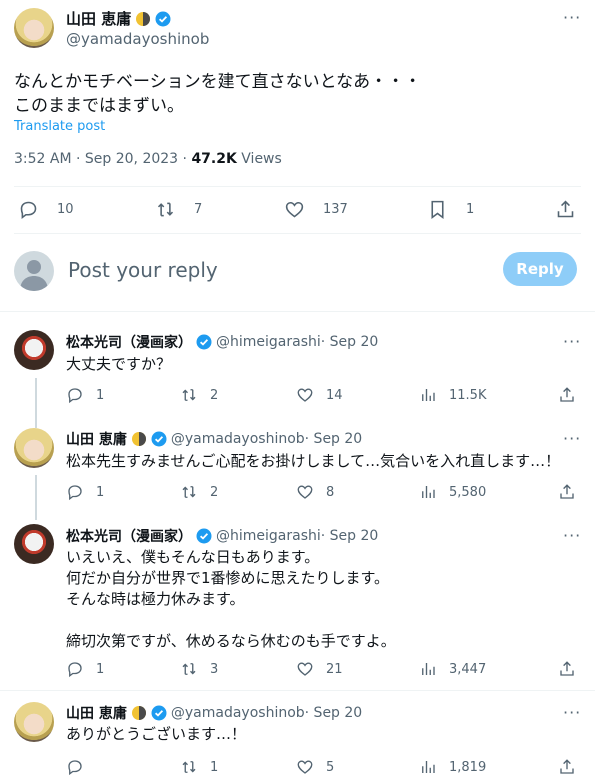  Describe the element at coordinates (34, 275) in the screenshot. I see `default-avatar-icon` at that location.